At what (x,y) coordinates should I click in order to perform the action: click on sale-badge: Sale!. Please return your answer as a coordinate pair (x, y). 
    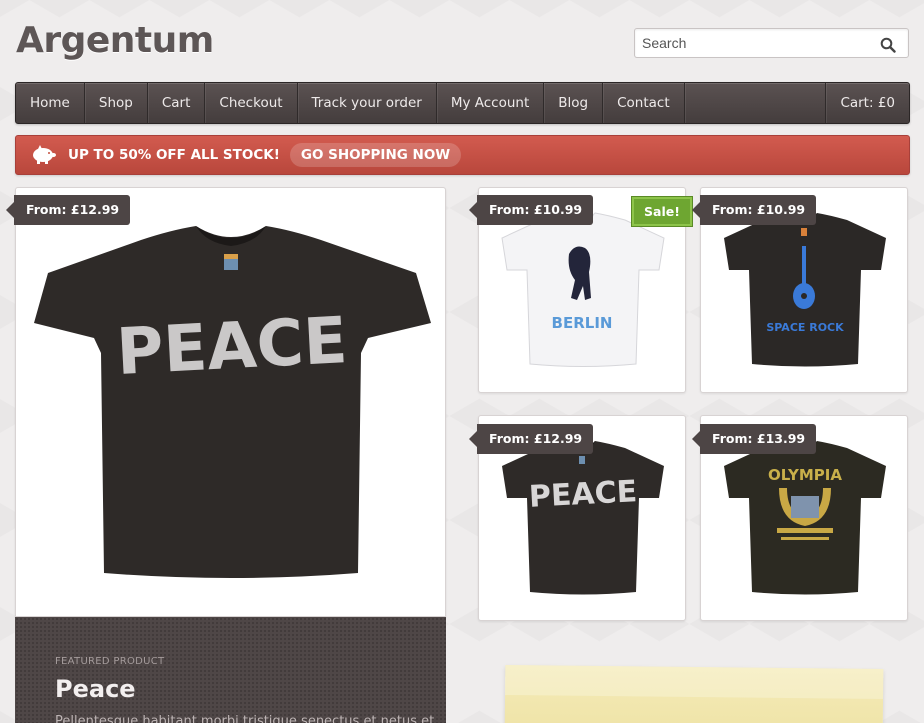
    Looking at the image, I should click on (662, 211).